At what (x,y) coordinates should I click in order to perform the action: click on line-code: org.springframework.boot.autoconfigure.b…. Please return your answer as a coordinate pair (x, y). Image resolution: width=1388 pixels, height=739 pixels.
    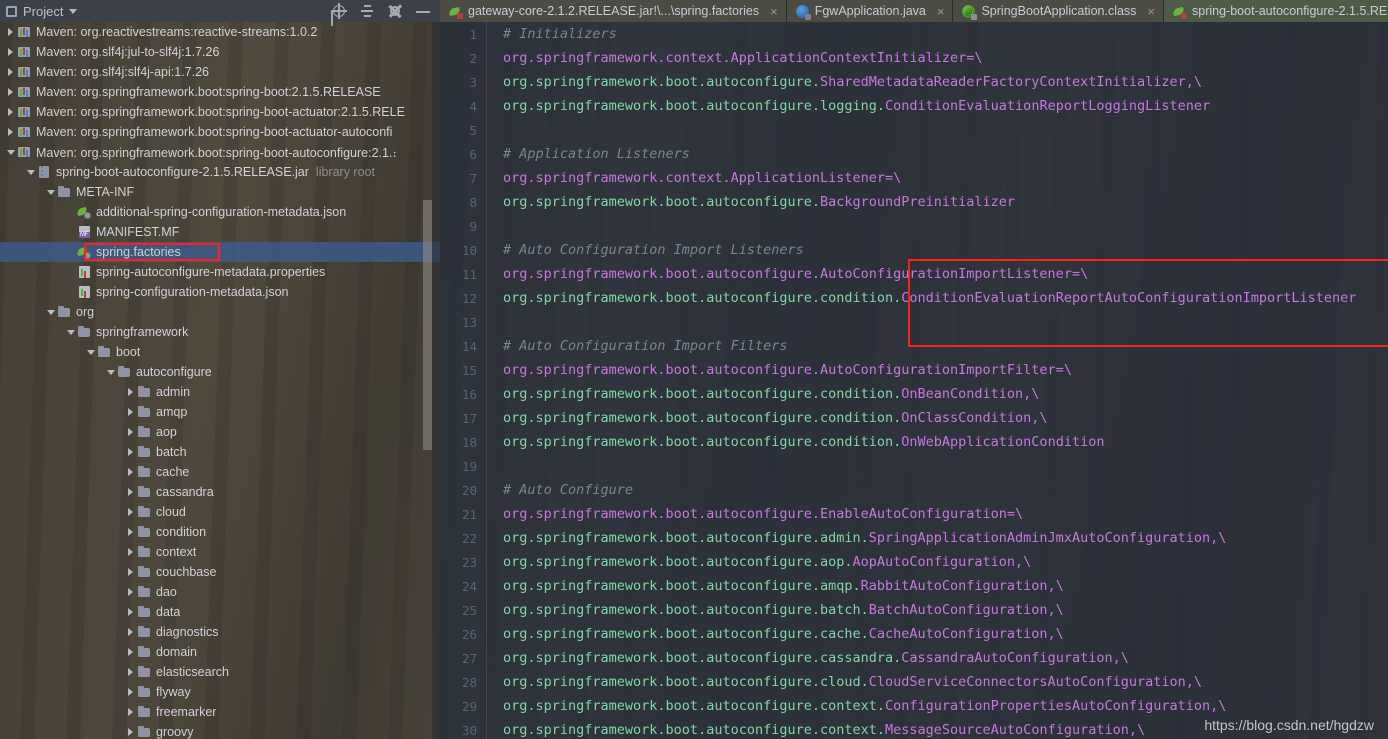
    Looking at the image, I should click on (775, 610).